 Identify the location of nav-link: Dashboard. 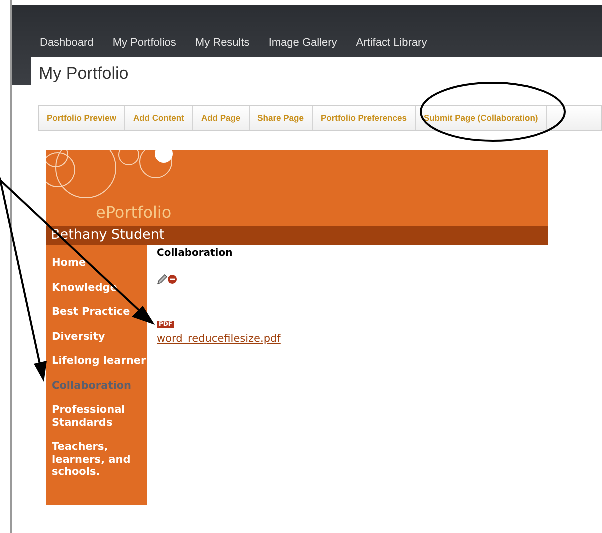
(67, 43).